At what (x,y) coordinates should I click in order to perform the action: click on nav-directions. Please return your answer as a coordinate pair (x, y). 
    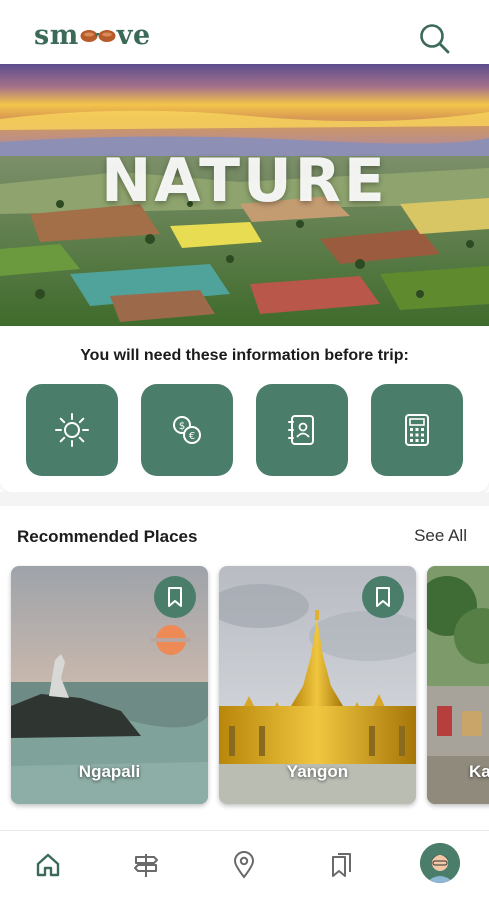
    Looking at the image, I should click on (146, 865).